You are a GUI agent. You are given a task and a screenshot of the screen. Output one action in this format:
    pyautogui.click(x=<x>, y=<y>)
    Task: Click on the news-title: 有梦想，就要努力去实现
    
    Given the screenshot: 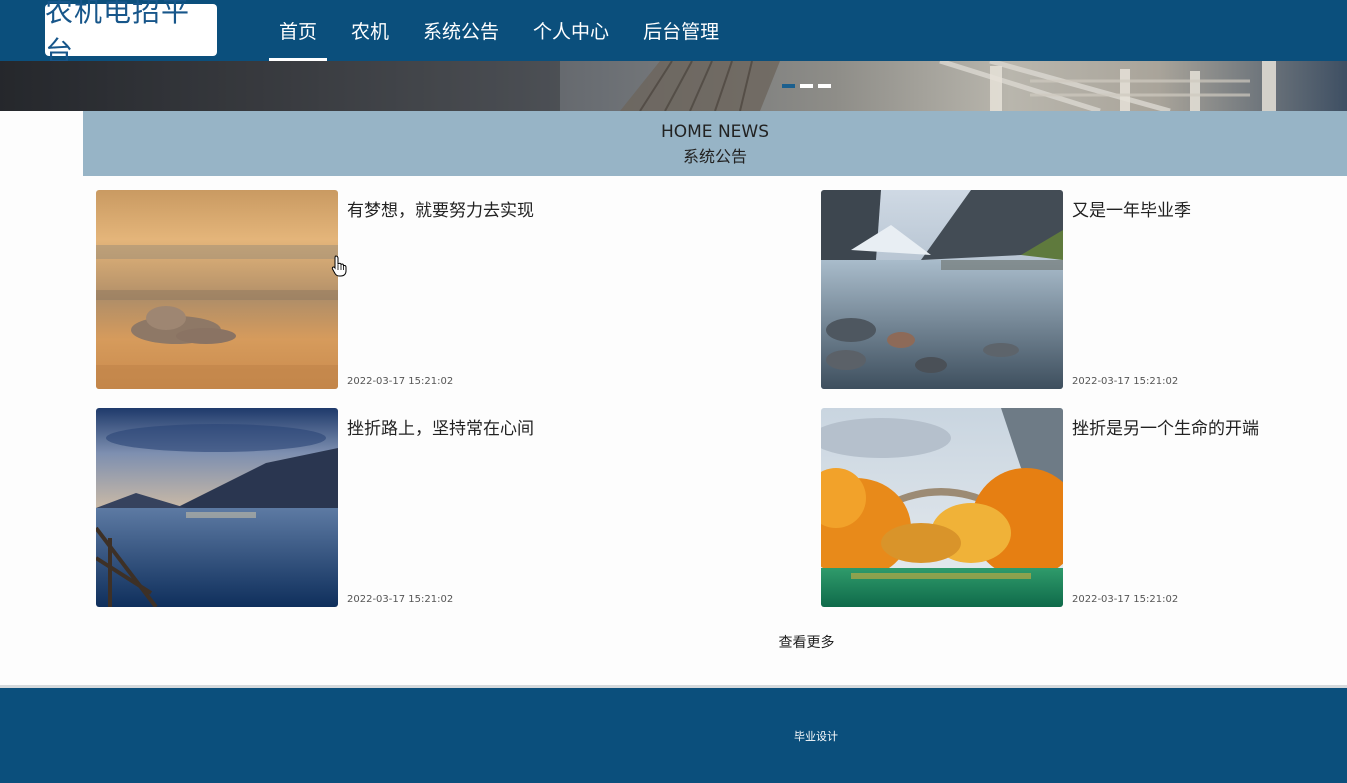 What is the action you would take?
    pyautogui.click(x=440, y=208)
    